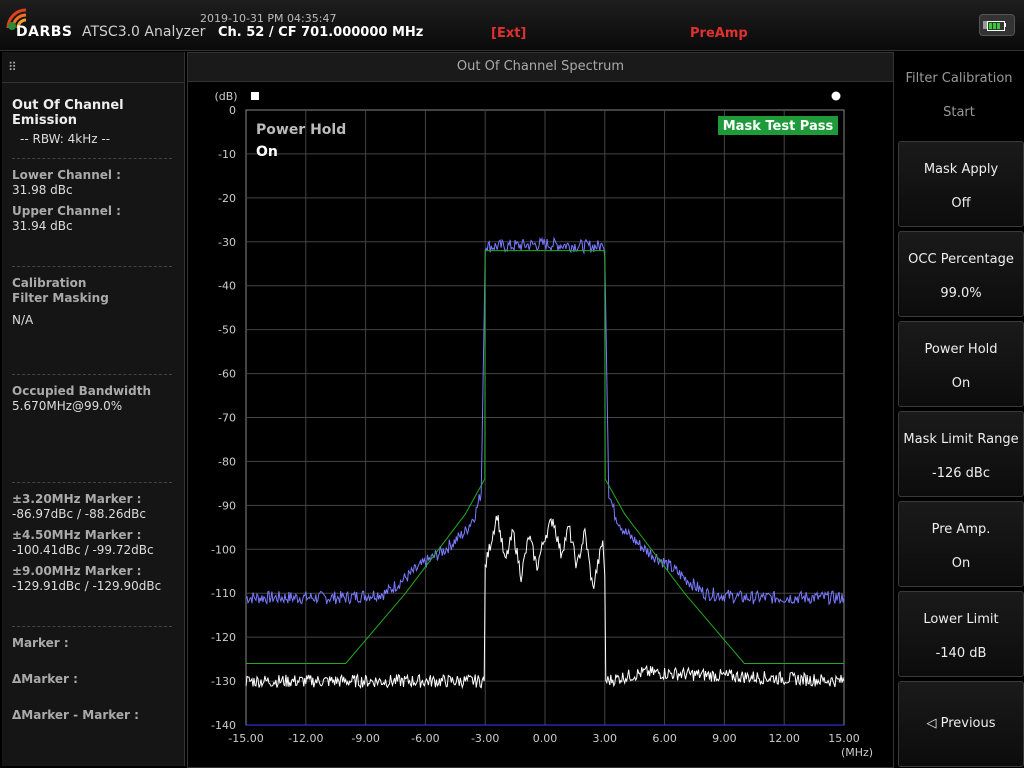 The width and height of the screenshot is (1024, 768). Describe the element at coordinates (509, 33) in the screenshot. I see `ext-indicator: [Ext]` at that location.